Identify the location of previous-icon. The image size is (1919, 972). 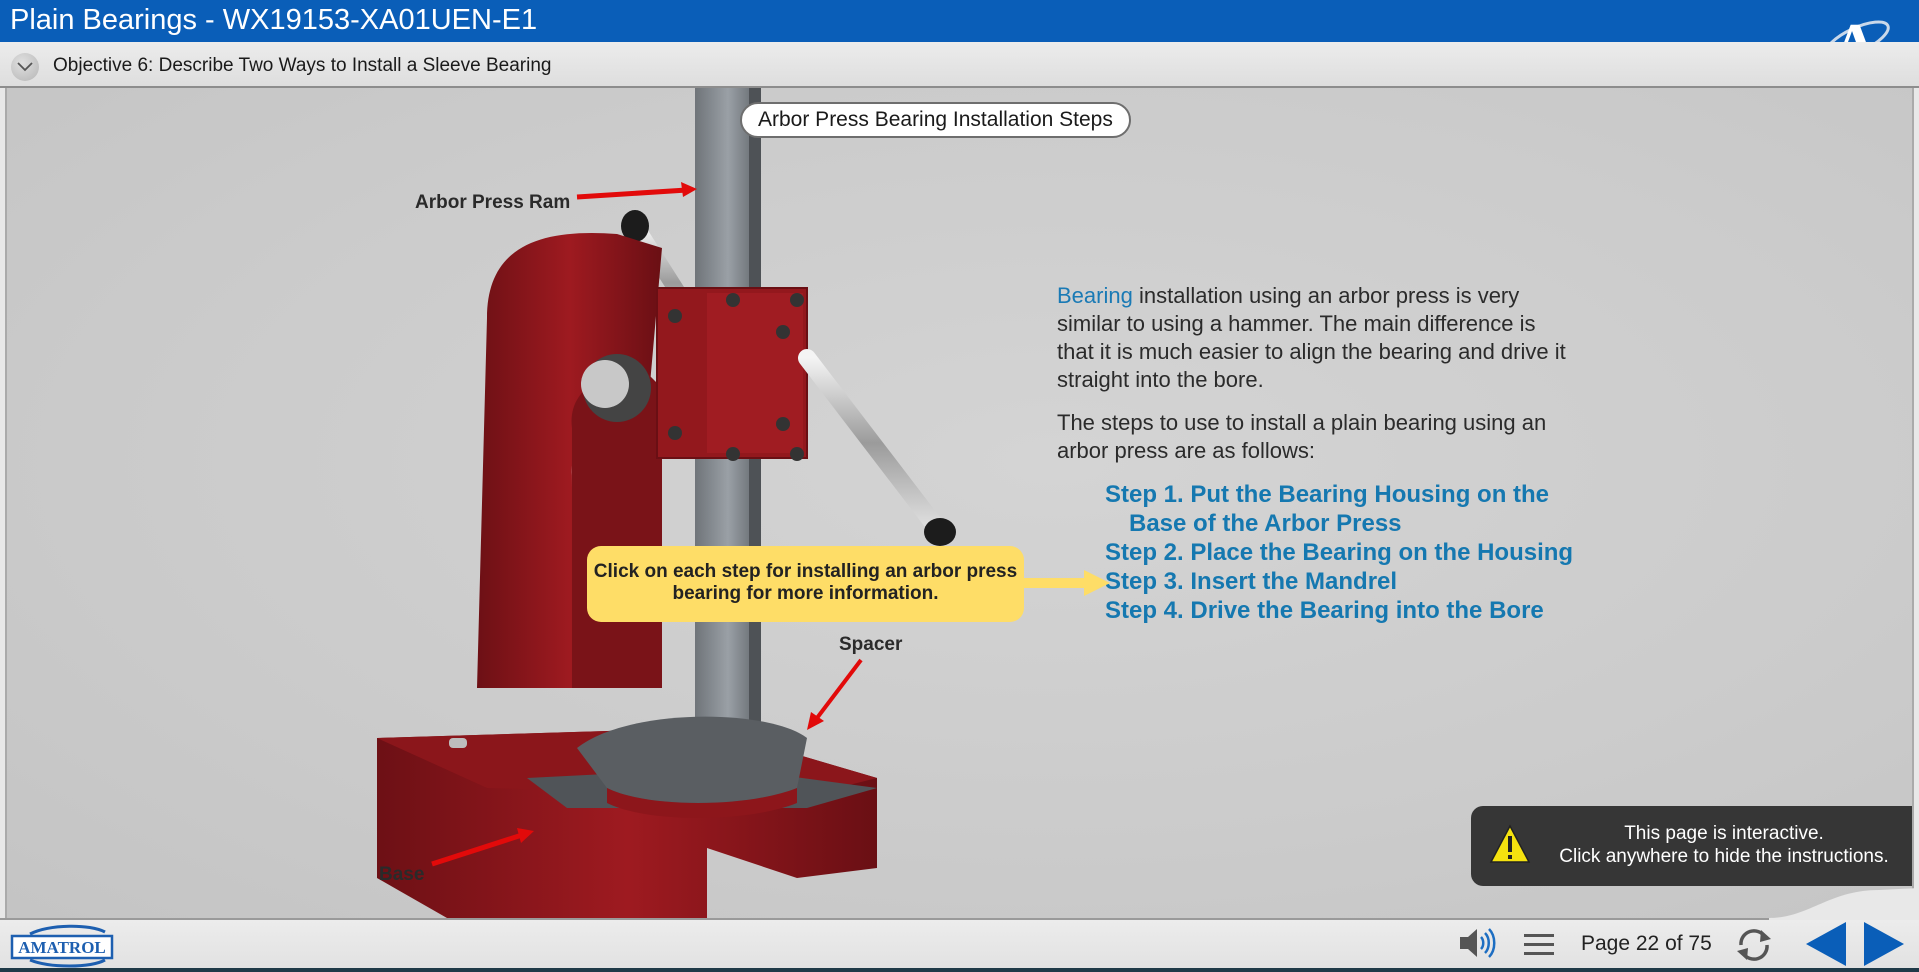
(1826, 944).